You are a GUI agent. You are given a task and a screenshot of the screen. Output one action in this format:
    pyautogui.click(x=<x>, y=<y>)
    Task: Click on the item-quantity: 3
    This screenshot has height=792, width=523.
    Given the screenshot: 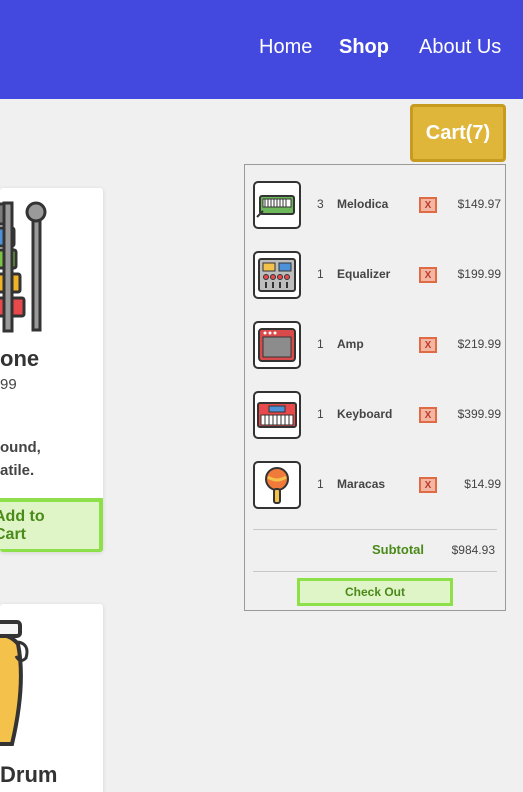 What is the action you would take?
    pyautogui.click(x=320, y=204)
    